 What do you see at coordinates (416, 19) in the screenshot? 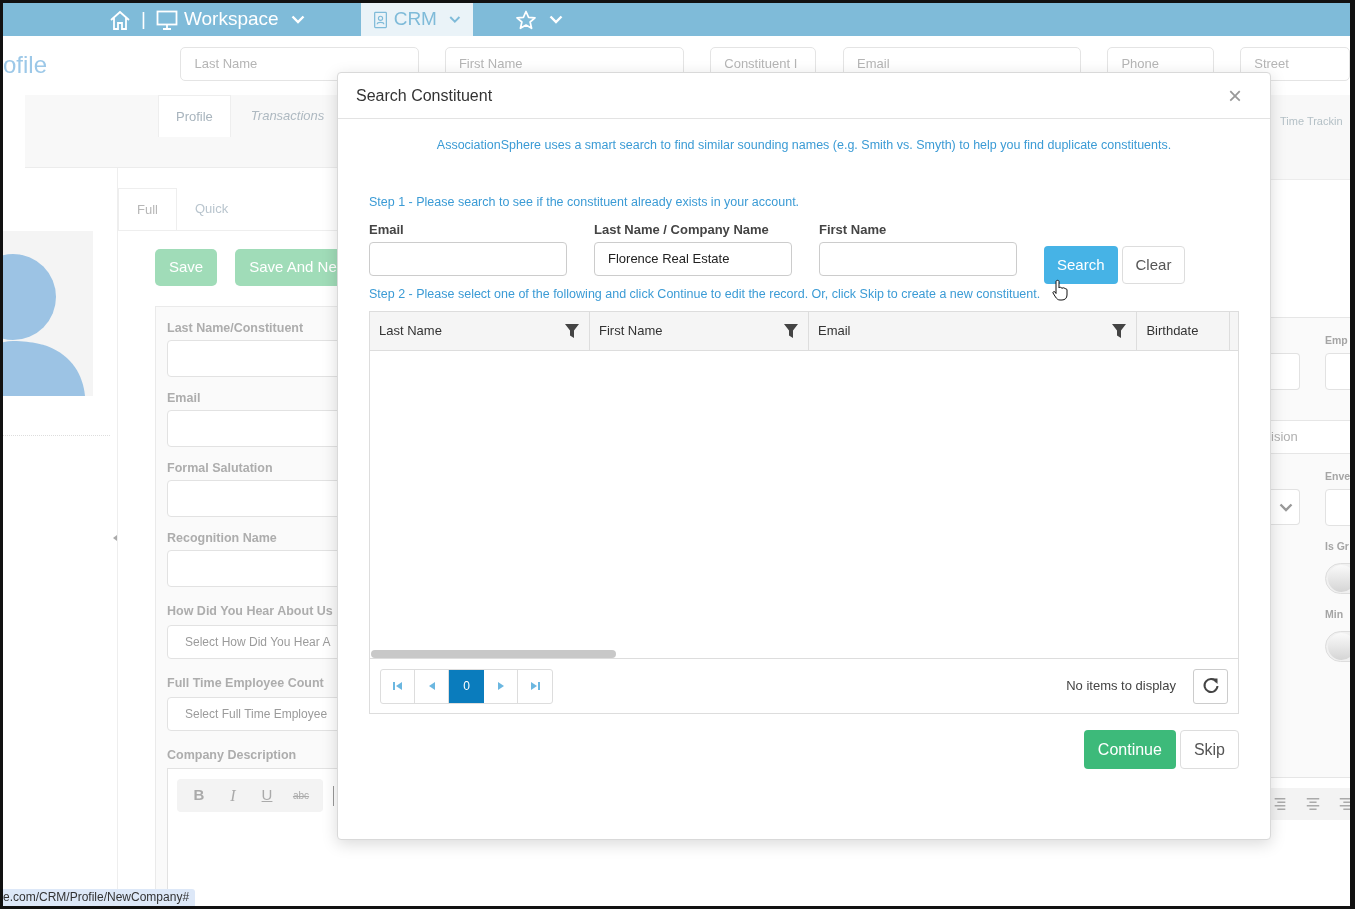
I see `nav-tab: CRM` at bounding box center [416, 19].